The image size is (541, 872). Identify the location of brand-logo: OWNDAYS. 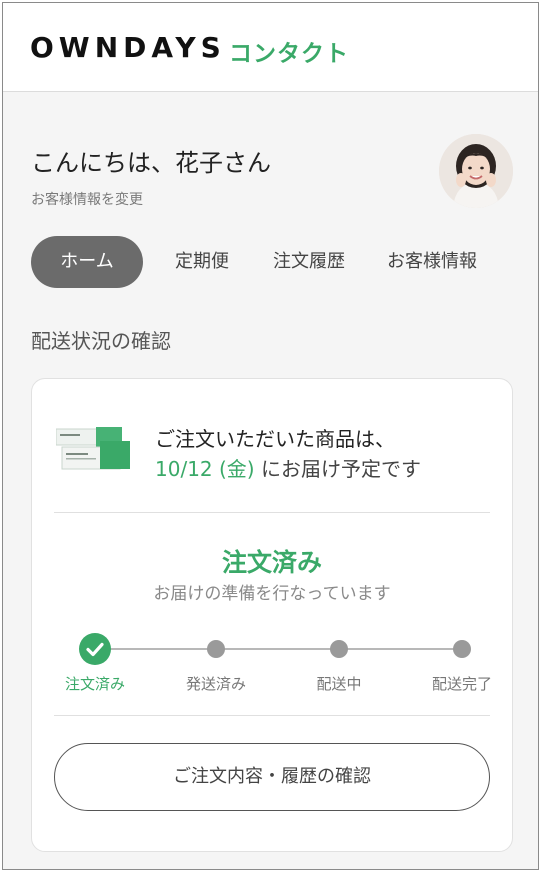
(128, 47).